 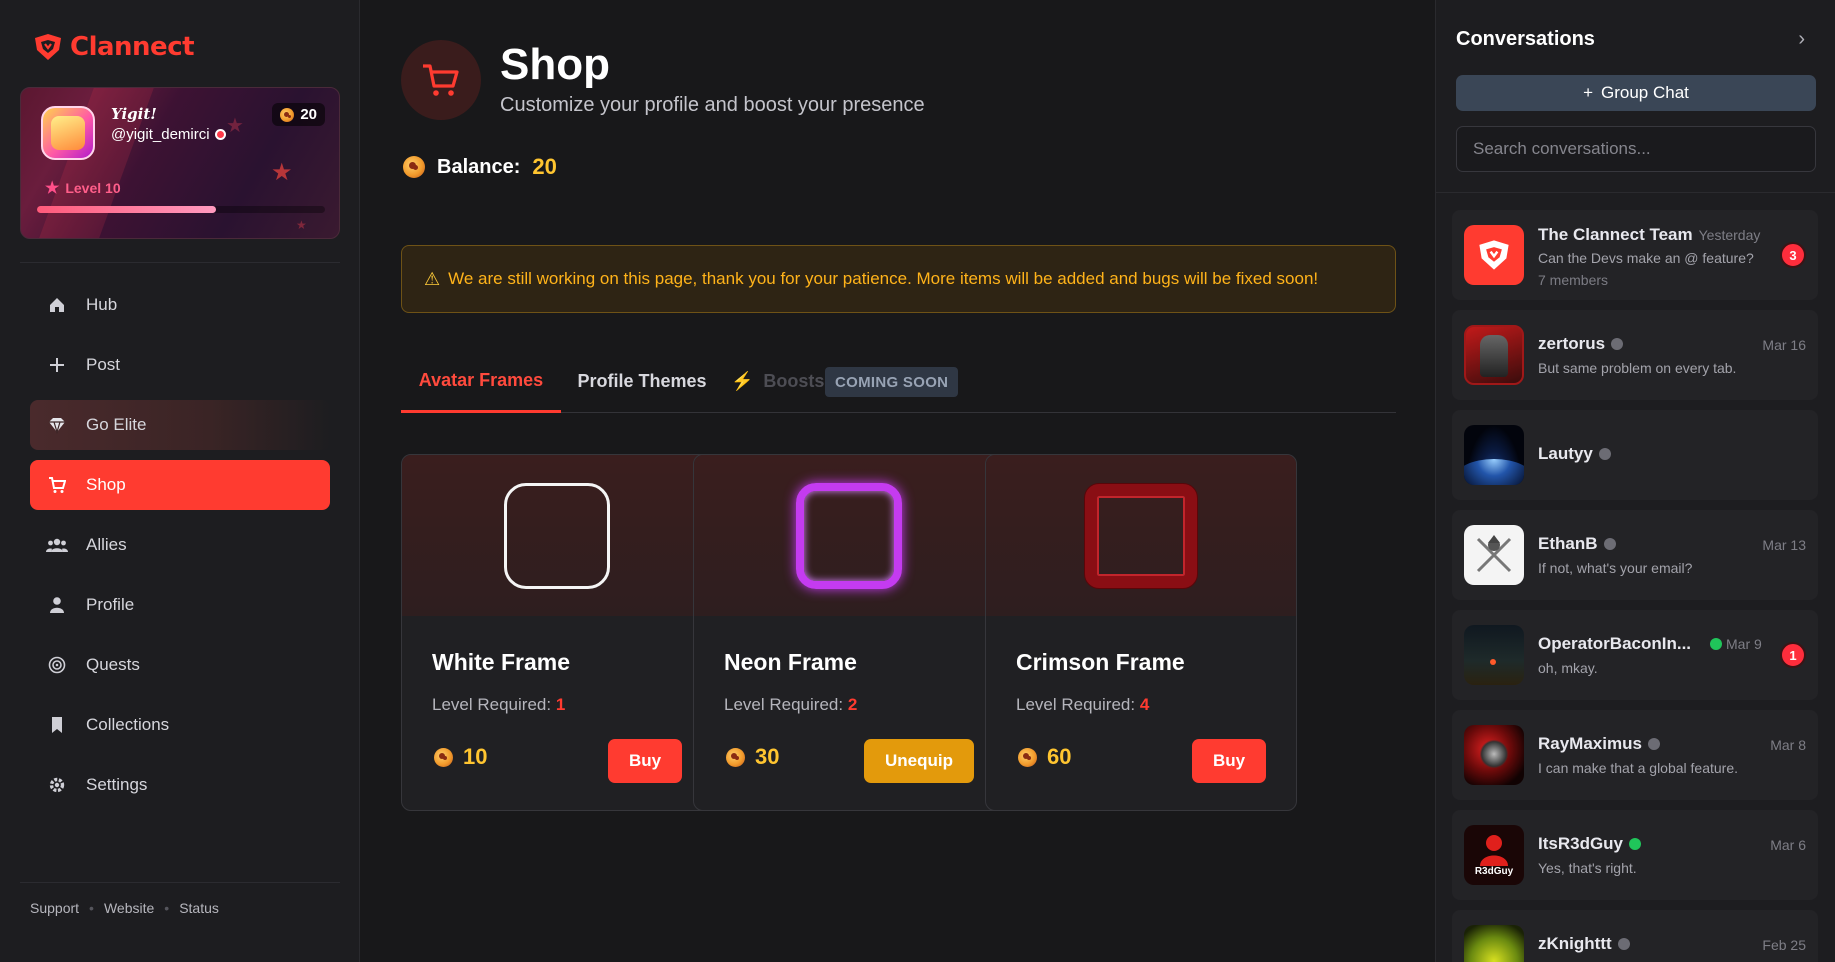 What do you see at coordinates (180, 725) in the screenshot?
I see `nav-item-collections: Collections` at bounding box center [180, 725].